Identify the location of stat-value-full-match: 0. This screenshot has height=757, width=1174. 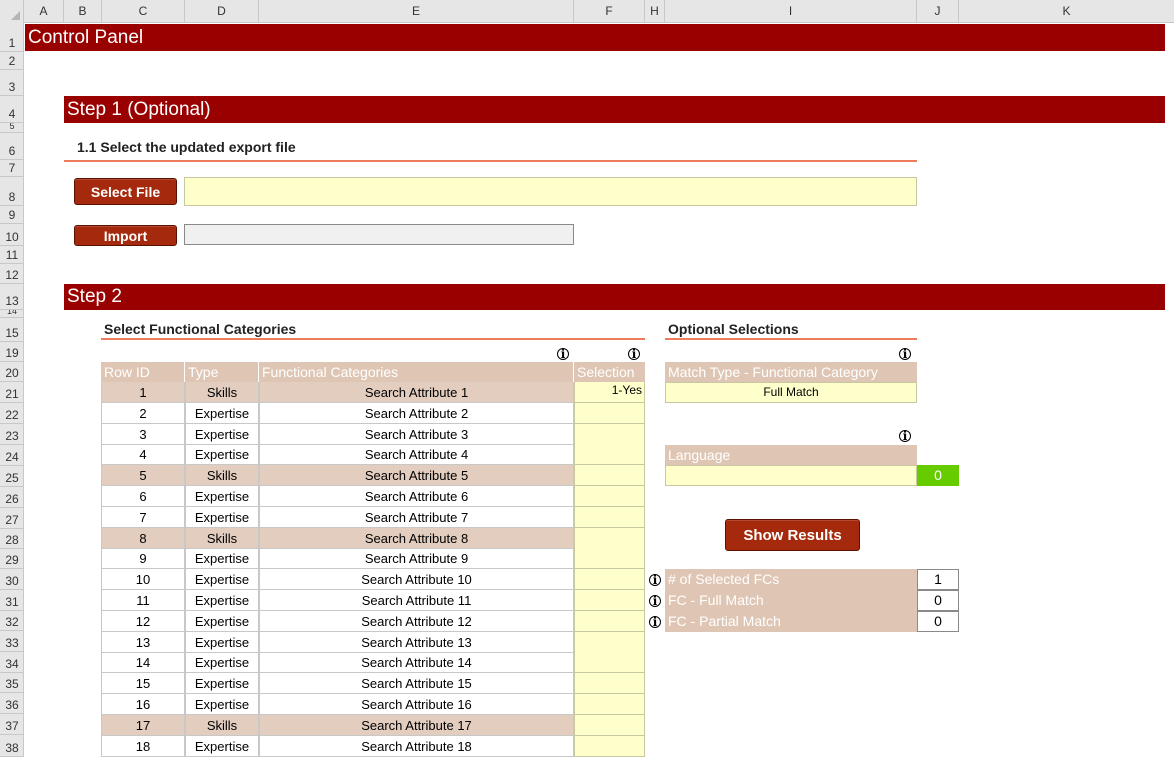
(938, 600).